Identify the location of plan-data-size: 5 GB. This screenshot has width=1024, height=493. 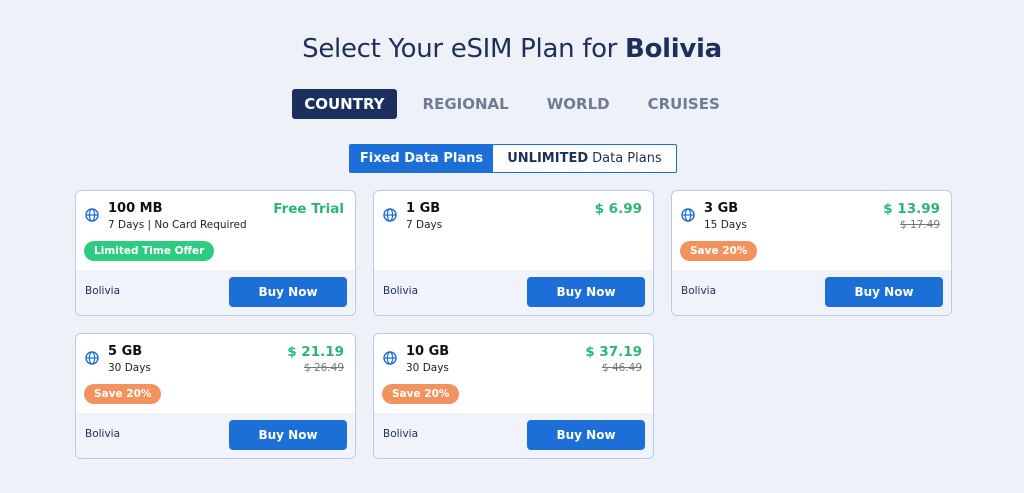
(125, 351).